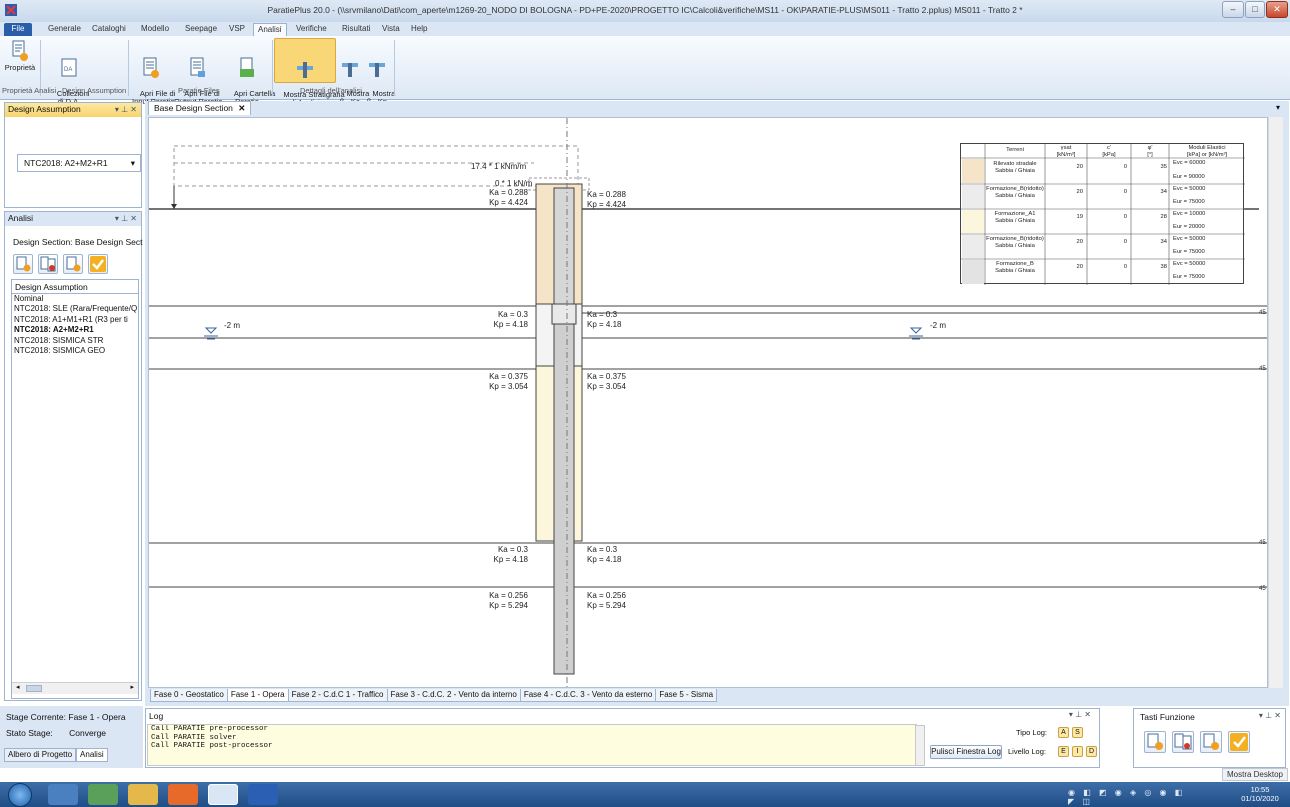 Image resolution: width=1290 pixels, height=807 pixels. Describe the element at coordinates (604, 319) in the screenshot. I see `right-ka-kp-2: Ka = 0.3 Kp = 4.18` at that location.